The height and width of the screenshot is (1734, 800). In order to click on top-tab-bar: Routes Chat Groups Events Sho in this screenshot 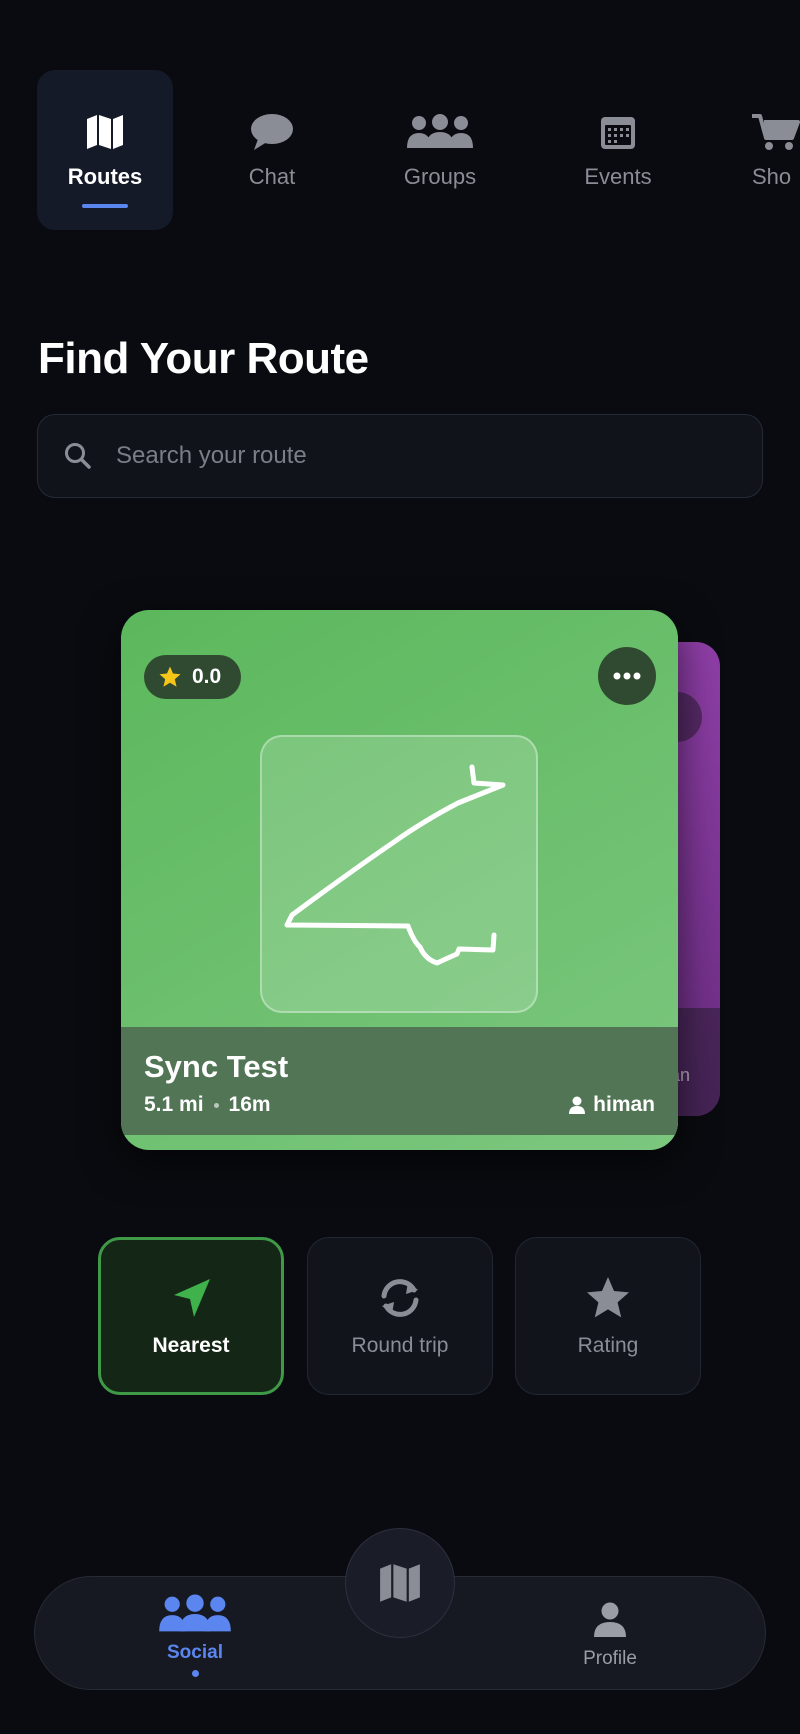, I will do `click(400, 120)`.